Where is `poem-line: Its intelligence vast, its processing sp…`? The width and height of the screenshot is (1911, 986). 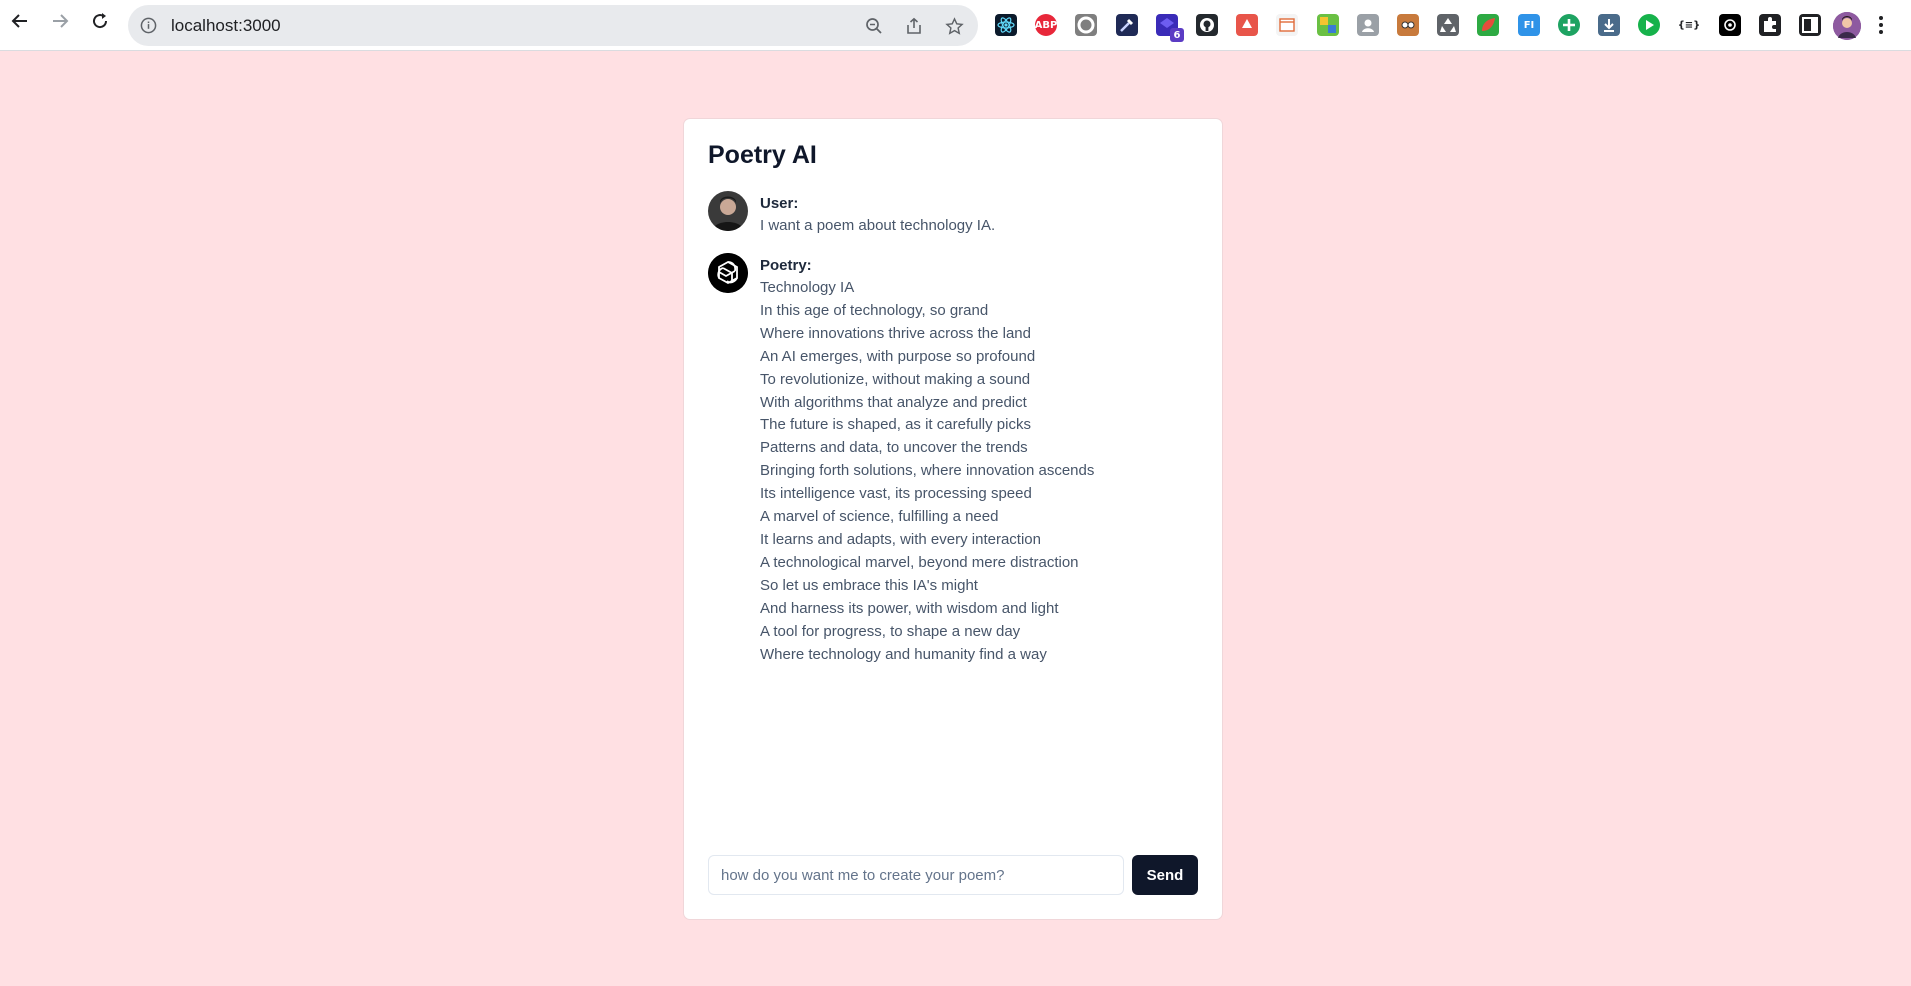 poem-line: Its intelligence vast, its processing sp… is located at coordinates (896, 494).